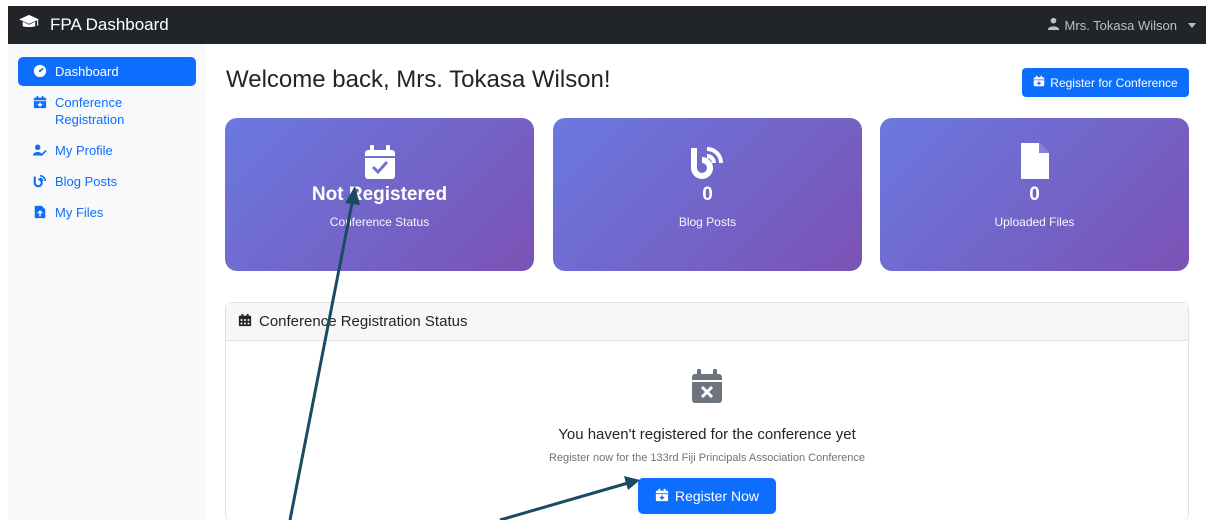  Describe the element at coordinates (79, 212) in the screenshot. I see `sidebar-item-label: My Files` at that location.